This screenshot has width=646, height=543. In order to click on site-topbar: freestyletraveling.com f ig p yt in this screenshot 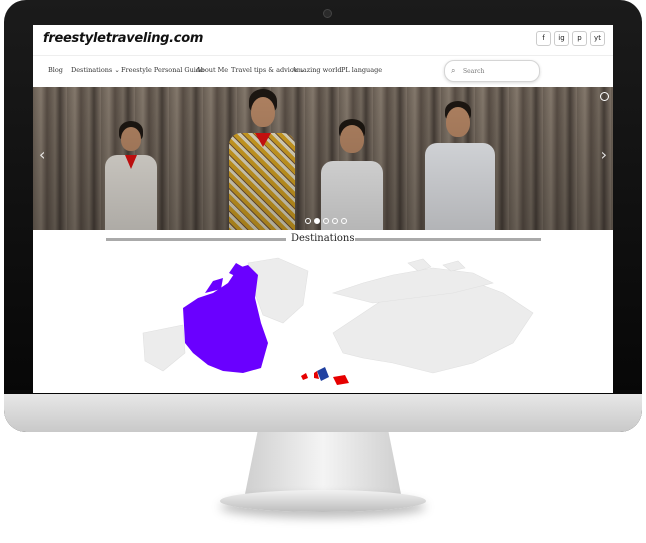, I will do `click(323, 40)`.